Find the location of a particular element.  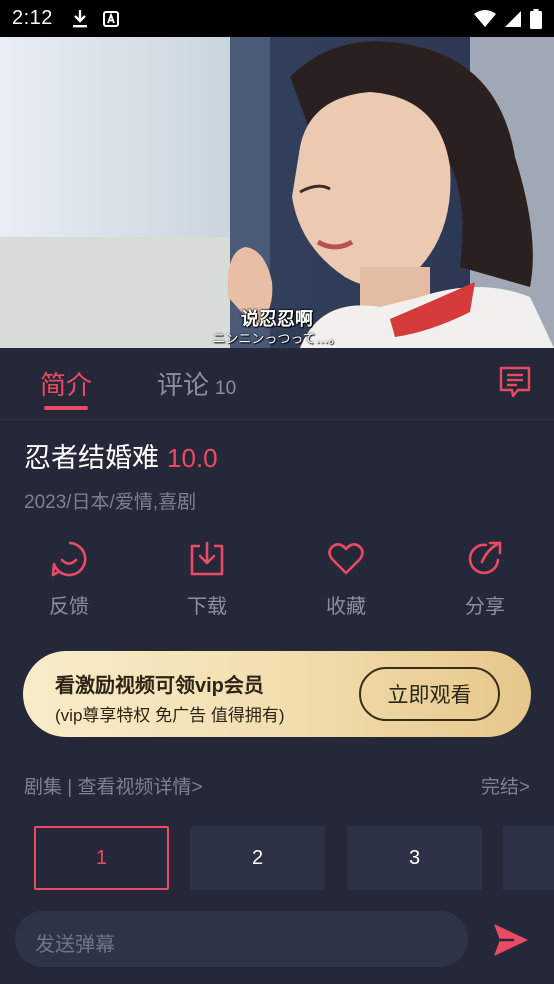

heart-icon is located at coordinates (346, 559).